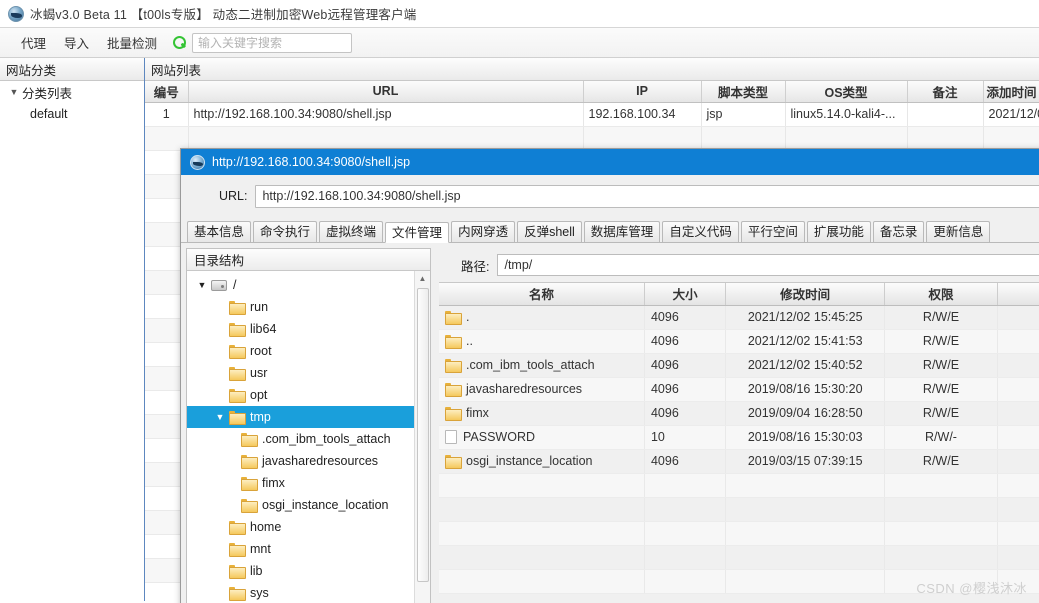  I want to click on cell-url: http://192.168.100.34:9080/shell.jsp, so click(386, 114).